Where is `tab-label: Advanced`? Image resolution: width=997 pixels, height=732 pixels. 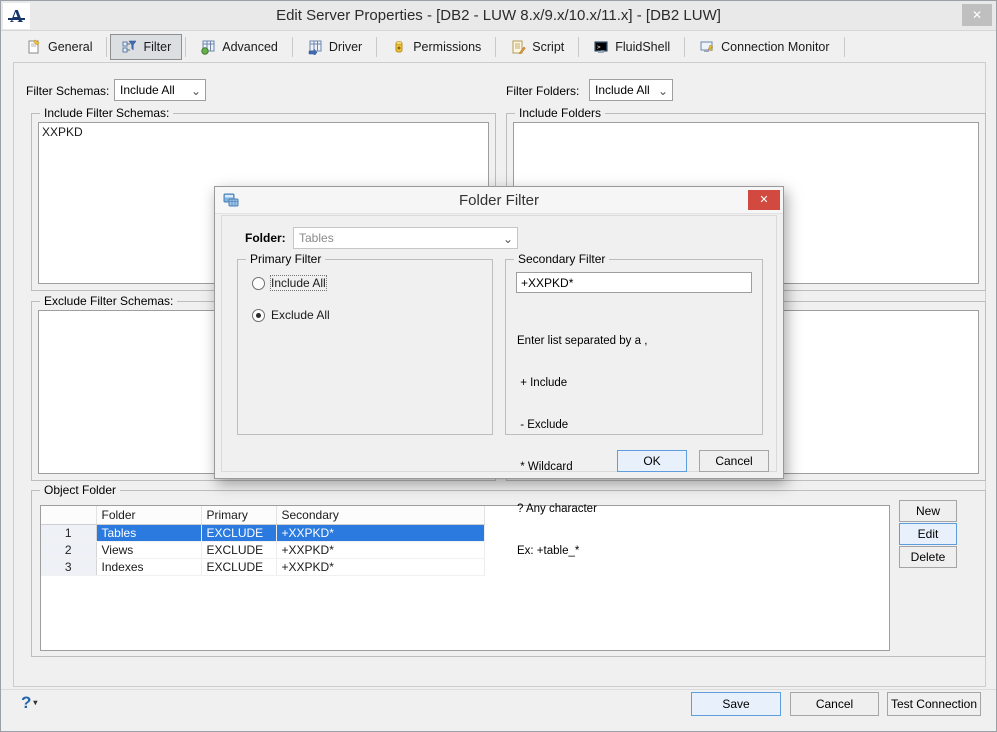
tab-label: Advanced is located at coordinates (250, 47).